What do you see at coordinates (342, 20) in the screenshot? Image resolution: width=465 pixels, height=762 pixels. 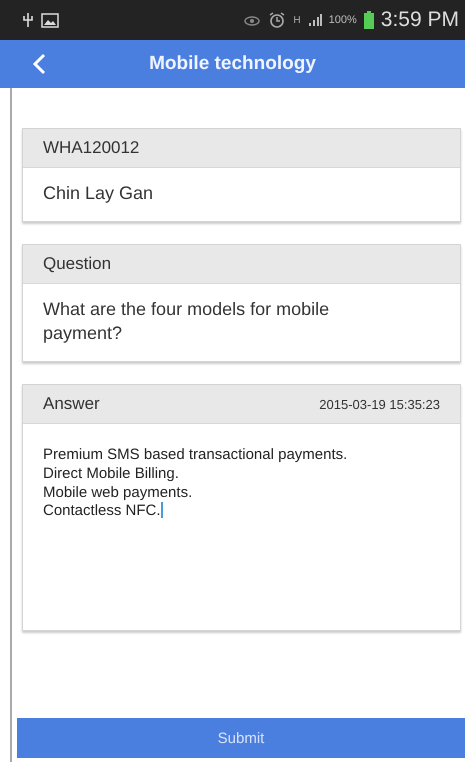 I see `battery-percent: 100%` at bounding box center [342, 20].